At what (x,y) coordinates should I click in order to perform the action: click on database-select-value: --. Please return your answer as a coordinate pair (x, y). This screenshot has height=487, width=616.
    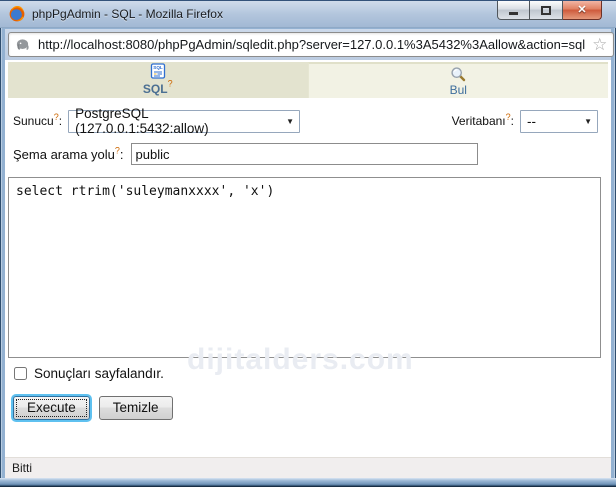
    Looking at the image, I should click on (531, 121).